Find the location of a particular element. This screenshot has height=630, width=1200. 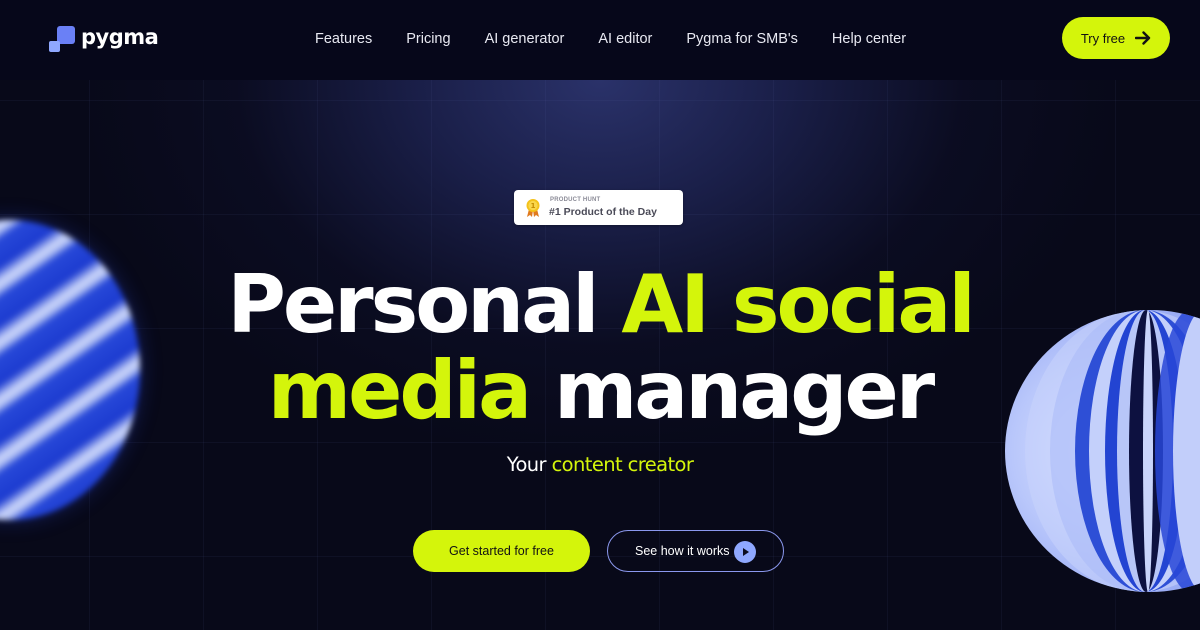

see-how-it-works-label: See how it works is located at coordinates (682, 551).